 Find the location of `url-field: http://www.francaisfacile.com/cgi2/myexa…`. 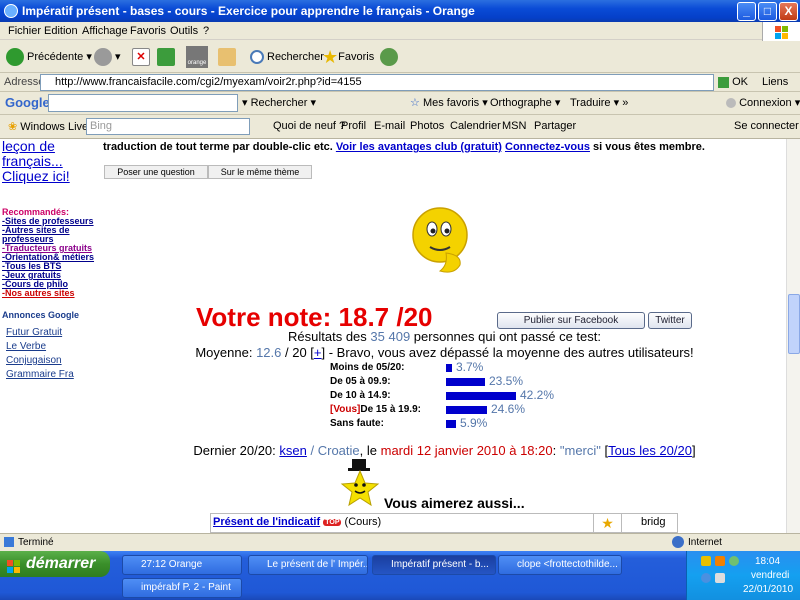

url-field: http://www.francaisfacile.com/cgi2/myexa… is located at coordinates (377, 82).